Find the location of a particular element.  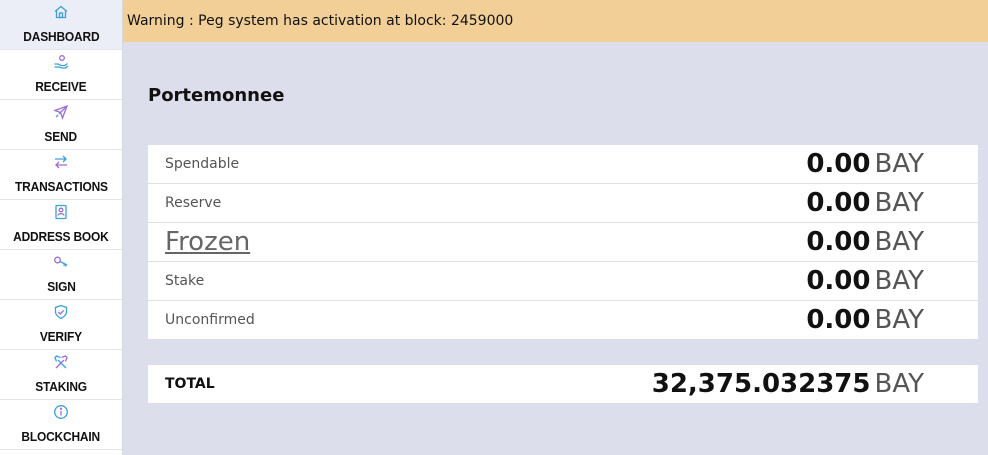

shield-check-icon is located at coordinates (61, 312).